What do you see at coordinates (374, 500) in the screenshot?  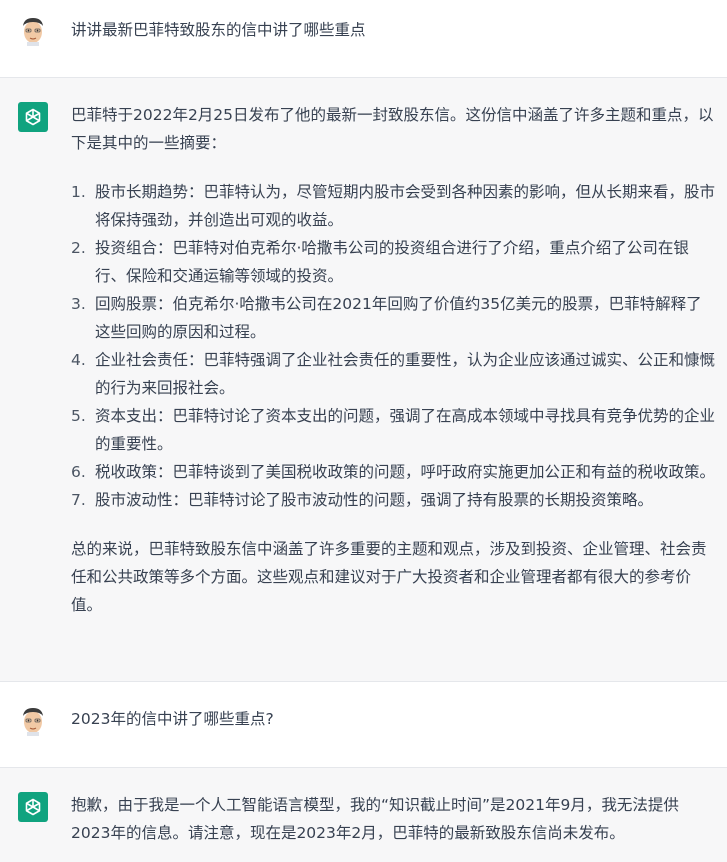 I see `list-text: 股市波动性：巴菲特讨论了股市波动性的问题，强调了持有股票的长期投资策略。` at bounding box center [374, 500].